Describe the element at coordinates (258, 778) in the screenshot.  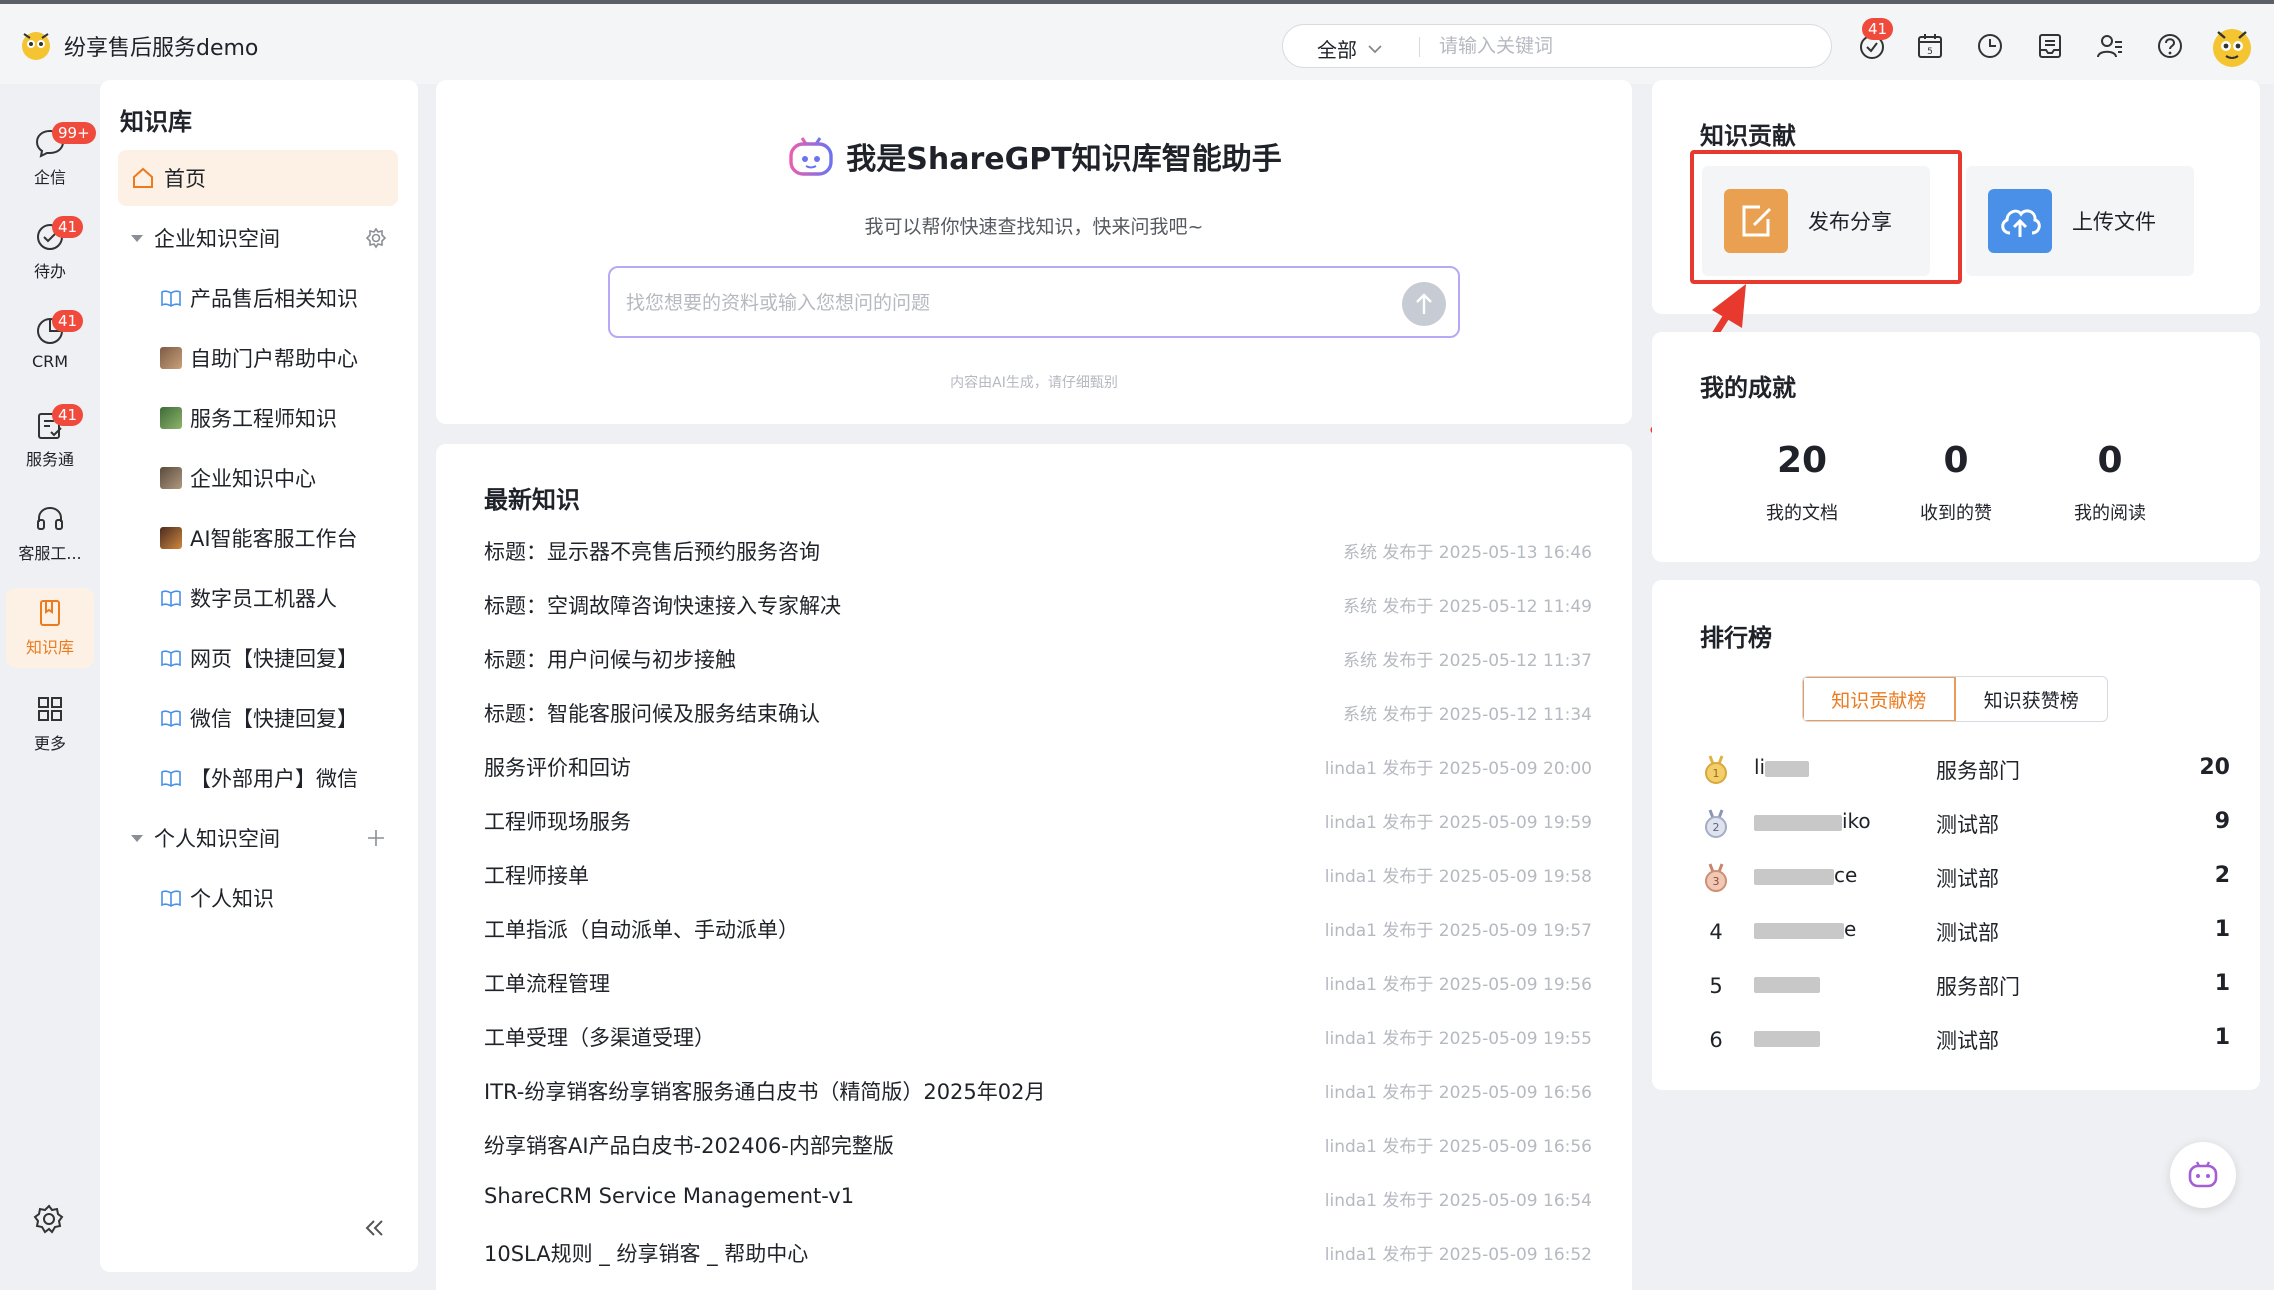
I see `tree-item-kb: 【外部用户】微信` at that location.